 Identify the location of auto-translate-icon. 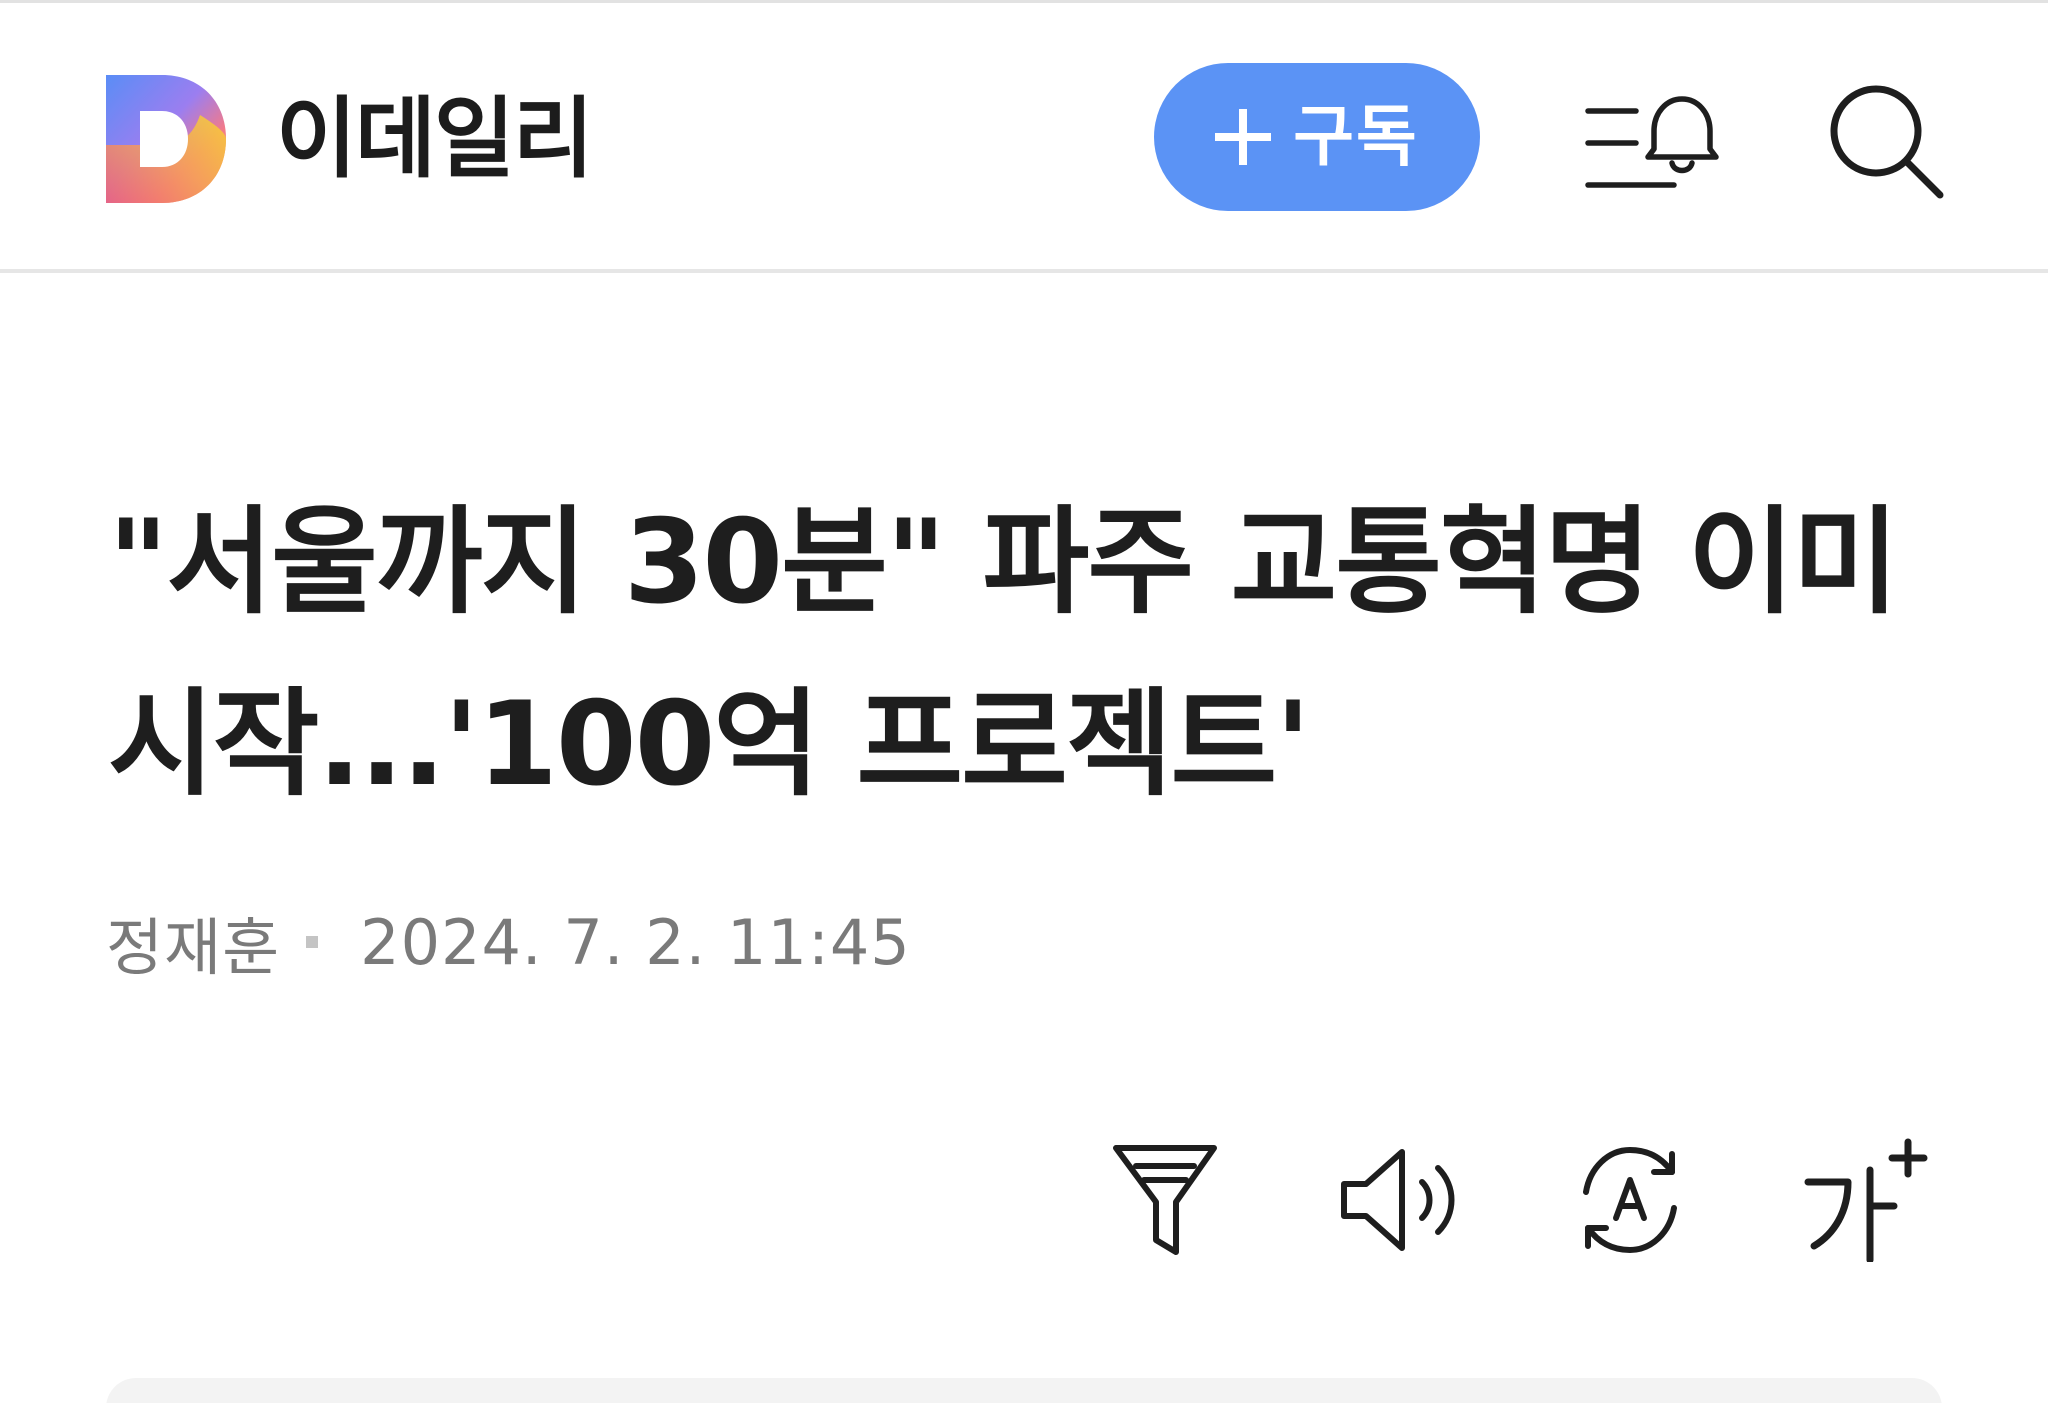
(1630, 1200).